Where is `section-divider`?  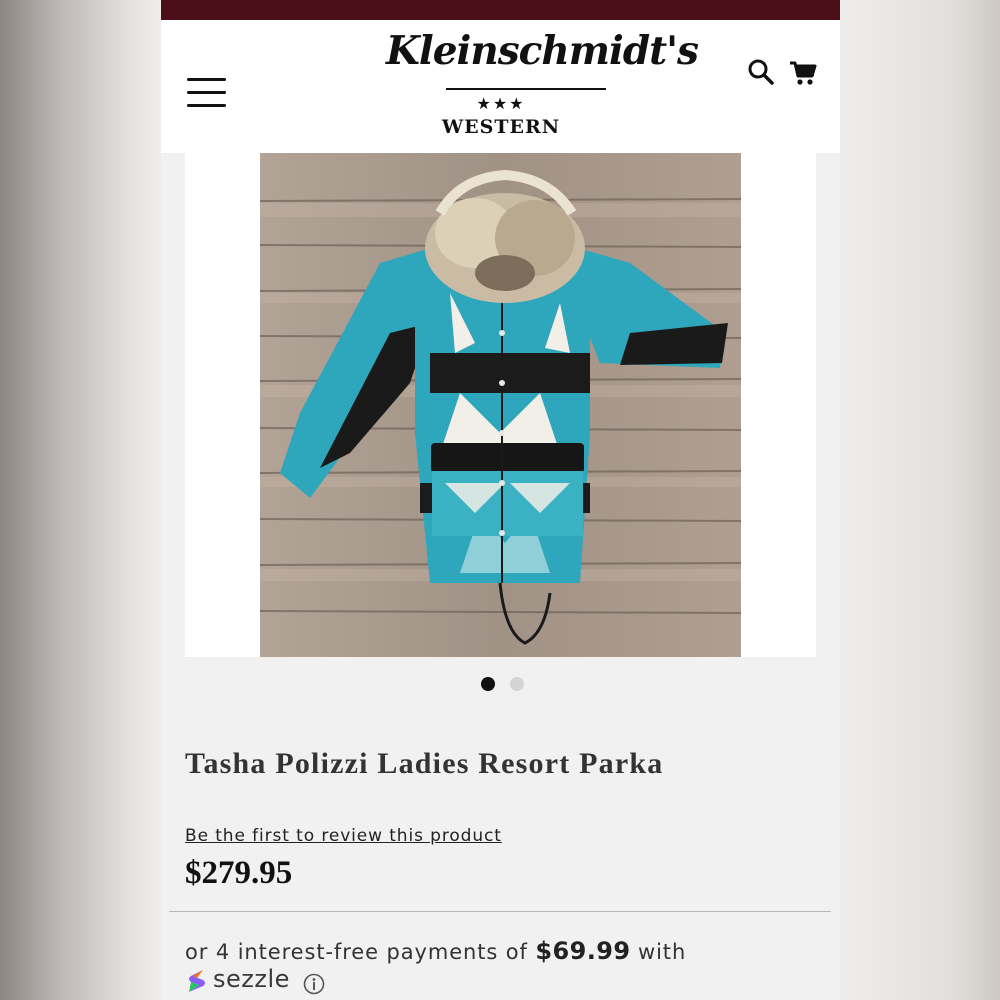 section-divider is located at coordinates (500, 911).